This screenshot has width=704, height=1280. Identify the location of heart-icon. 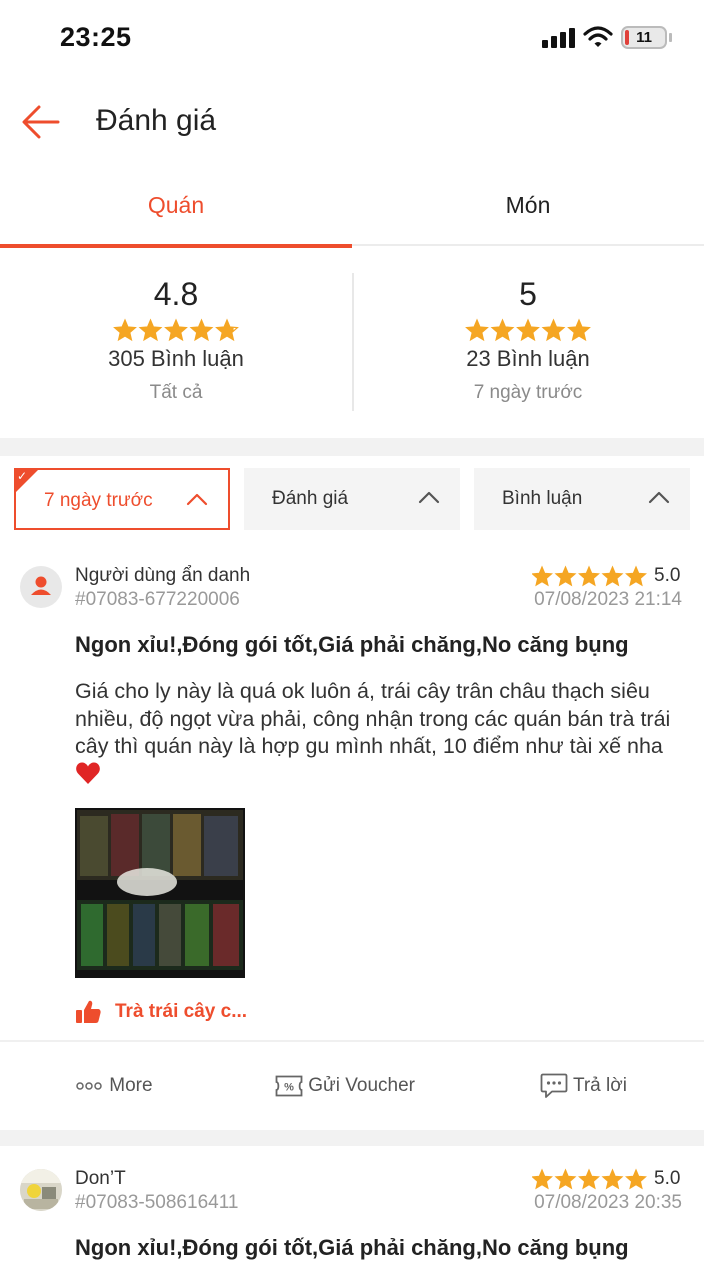
(88, 772).